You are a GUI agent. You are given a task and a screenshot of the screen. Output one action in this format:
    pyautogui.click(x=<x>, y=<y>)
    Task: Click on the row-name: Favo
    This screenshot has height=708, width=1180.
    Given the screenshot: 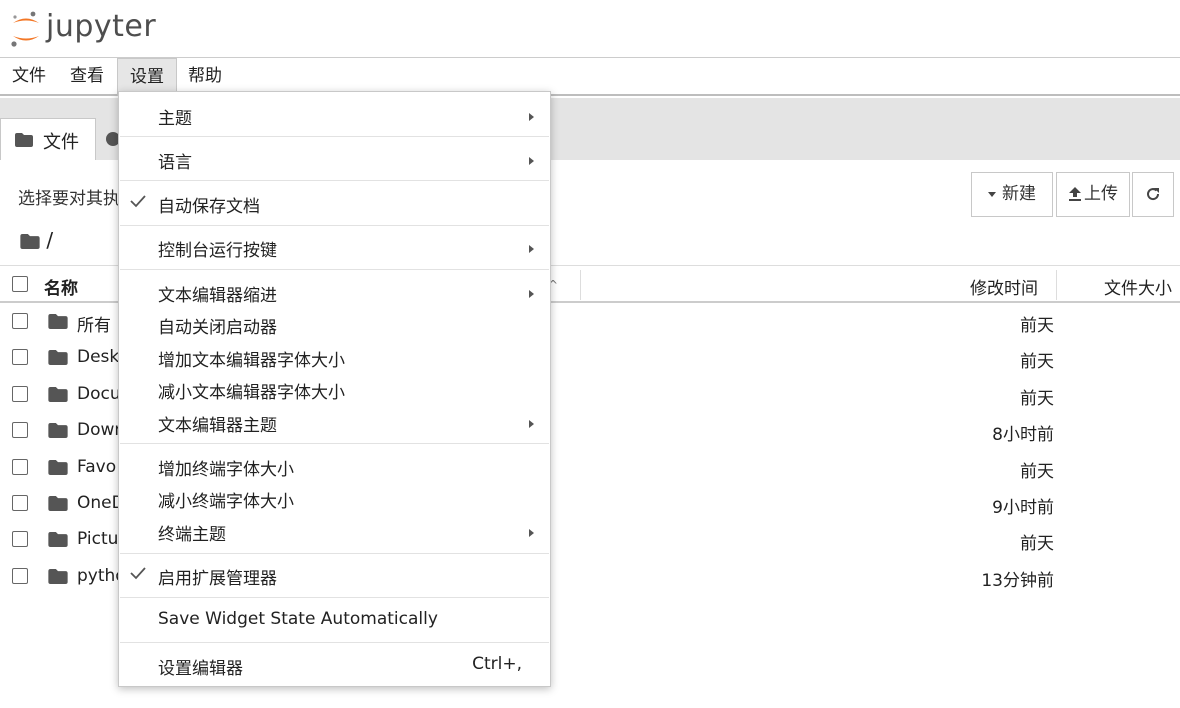 What is the action you would take?
    pyautogui.click(x=96, y=467)
    